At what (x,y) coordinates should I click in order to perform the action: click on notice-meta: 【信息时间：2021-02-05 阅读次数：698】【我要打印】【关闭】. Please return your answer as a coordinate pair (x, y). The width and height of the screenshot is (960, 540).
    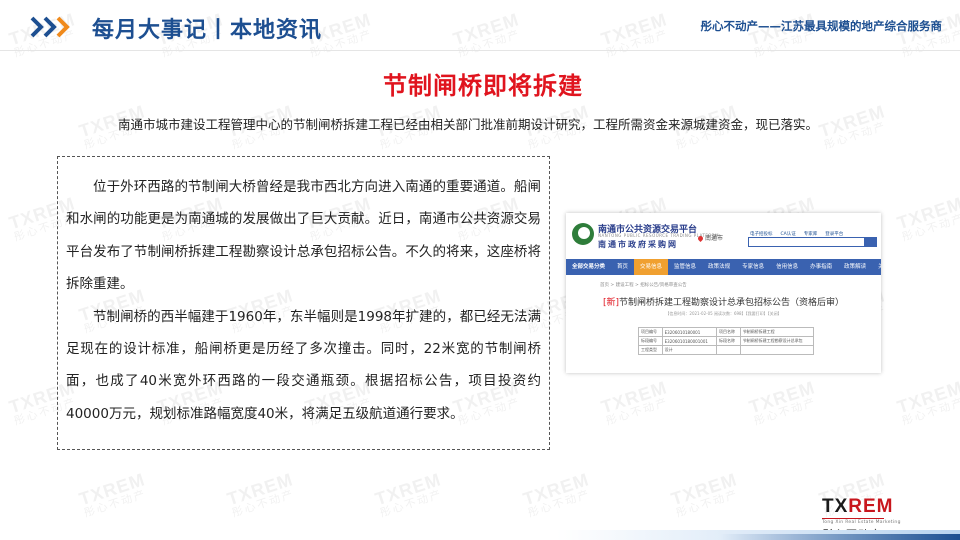
    Looking at the image, I should click on (723, 313).